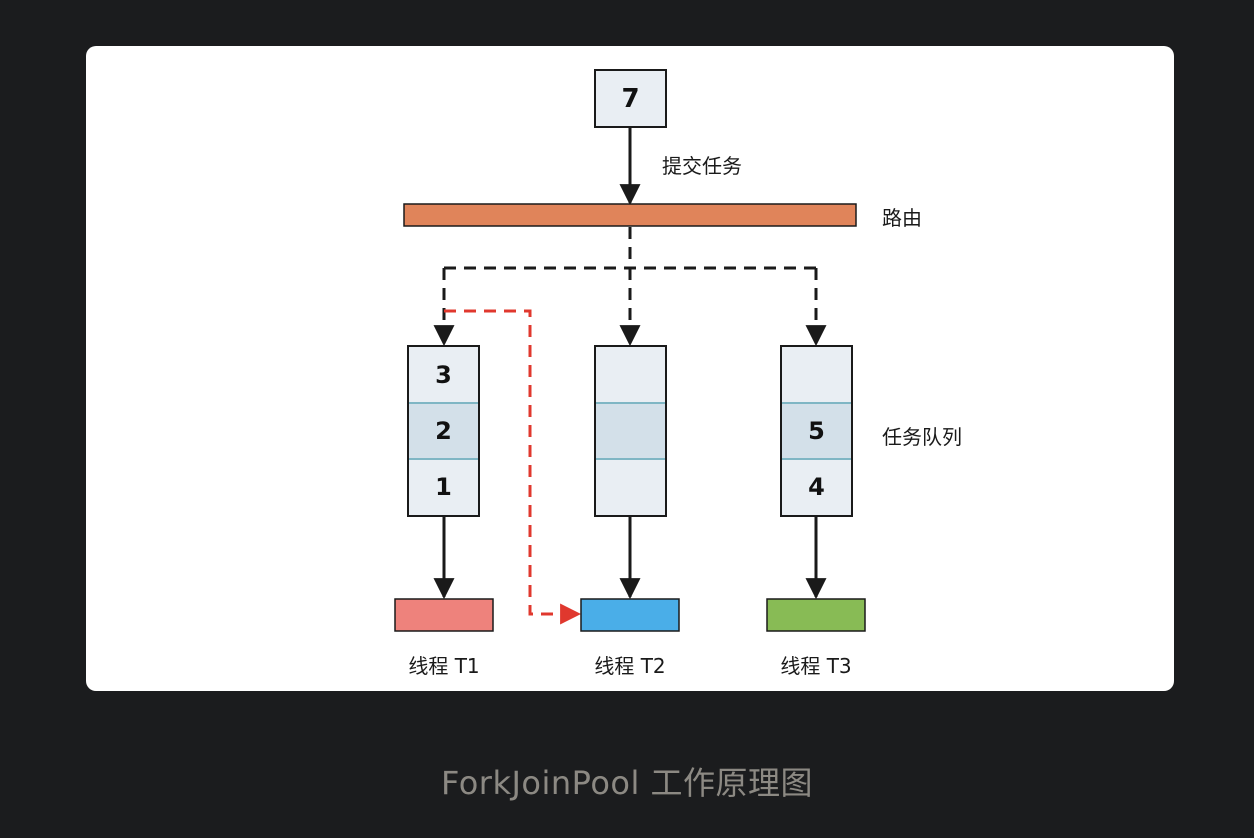  Describe the element at coordinates (443, 666) in the screenshot. I see `thread-1-label: 线程 T1` at that location.